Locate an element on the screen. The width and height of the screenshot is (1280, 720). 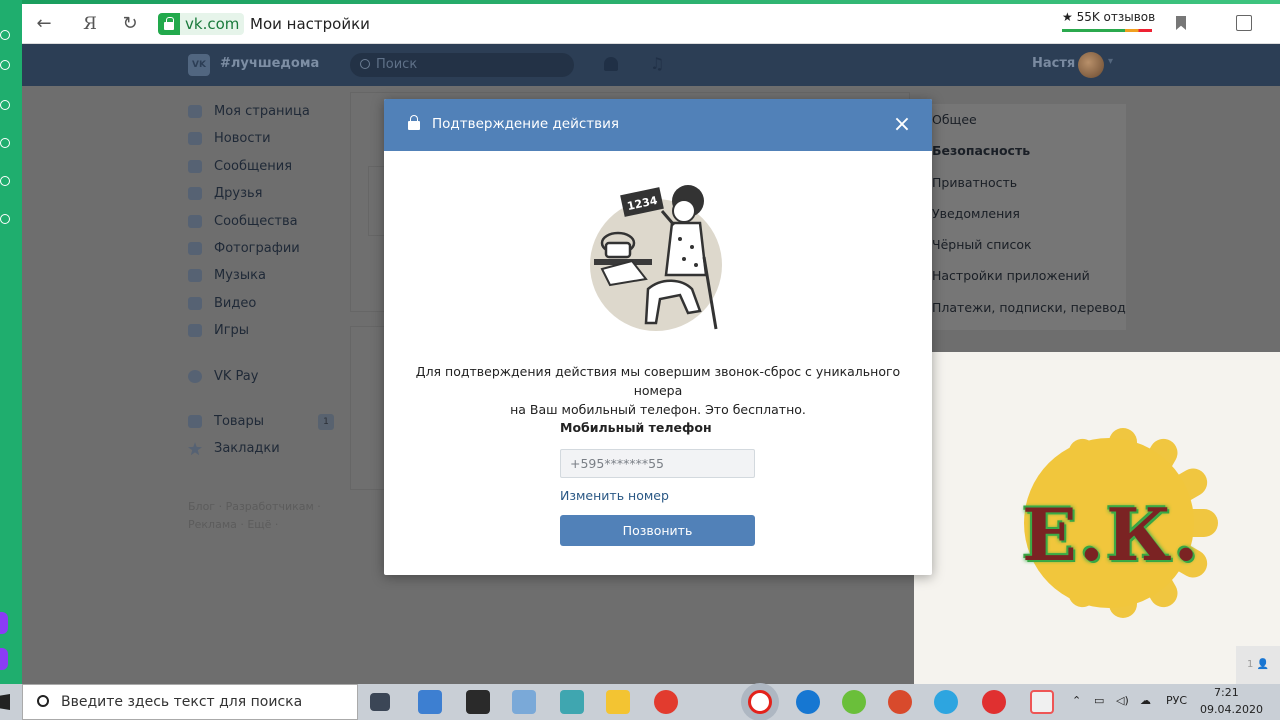
computer-app-icon is located at coordinates (430, 702).